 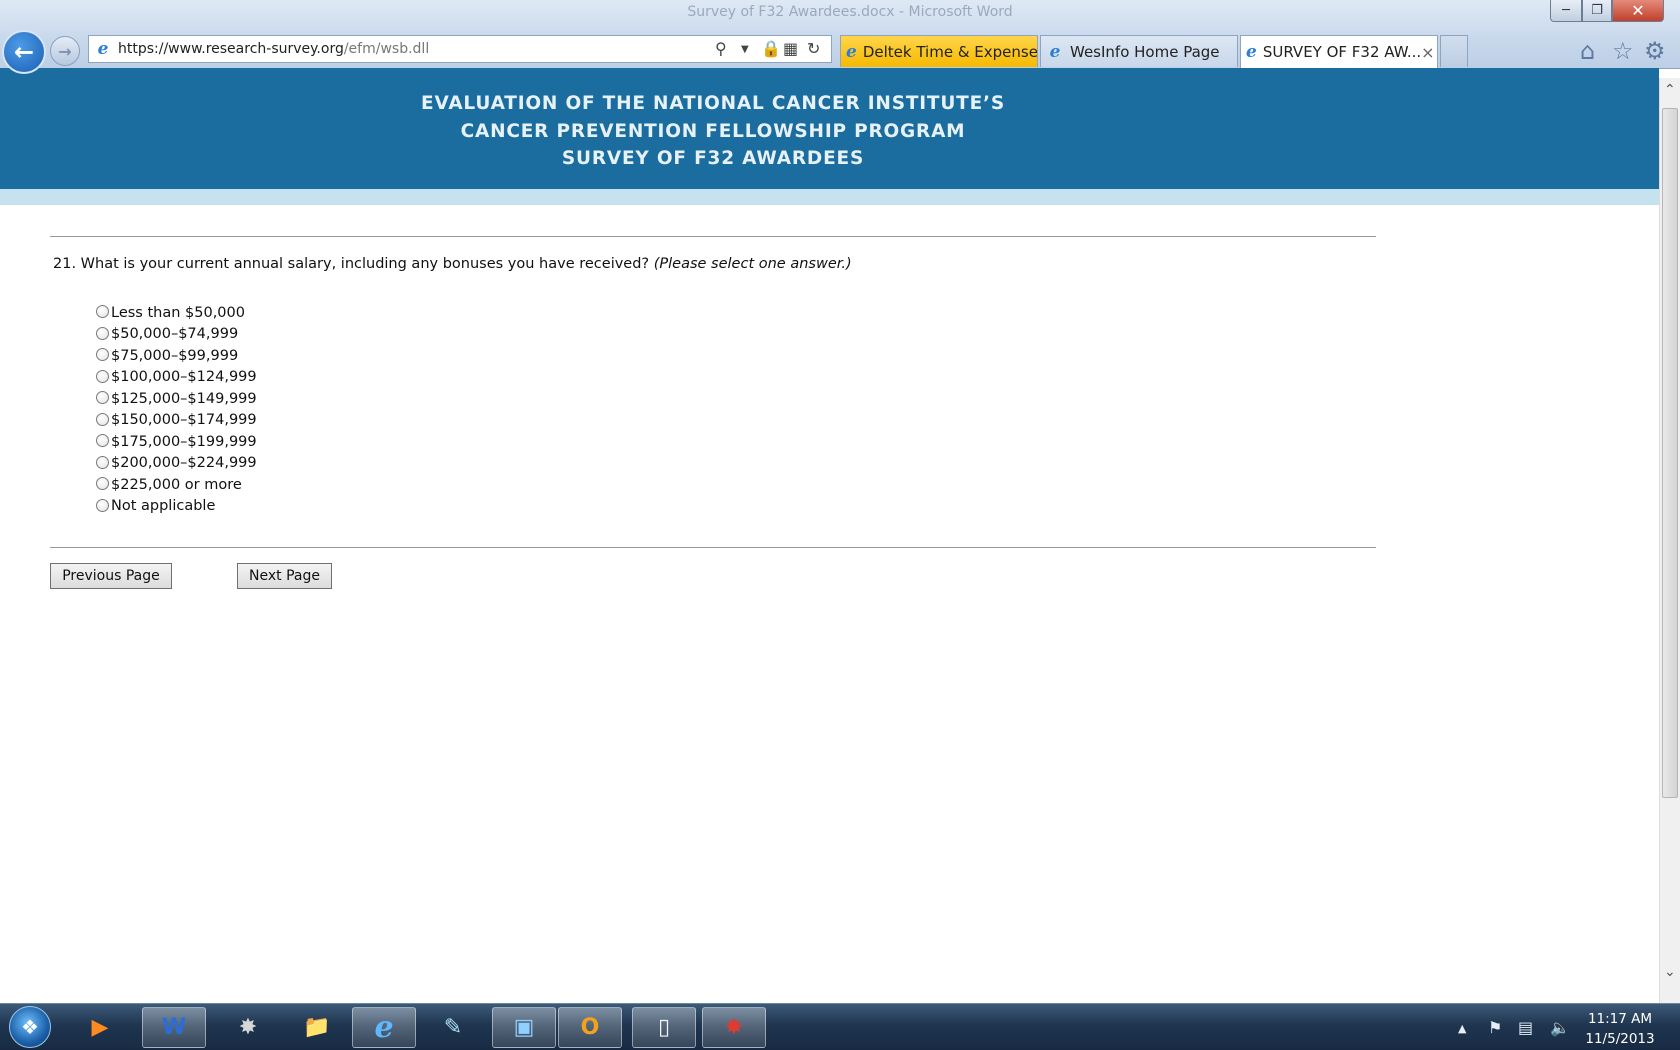 What do you see at coordinates (174, 1027) in the screenshot?
I see `word-icon: W` at bounding box center [174, 1027].